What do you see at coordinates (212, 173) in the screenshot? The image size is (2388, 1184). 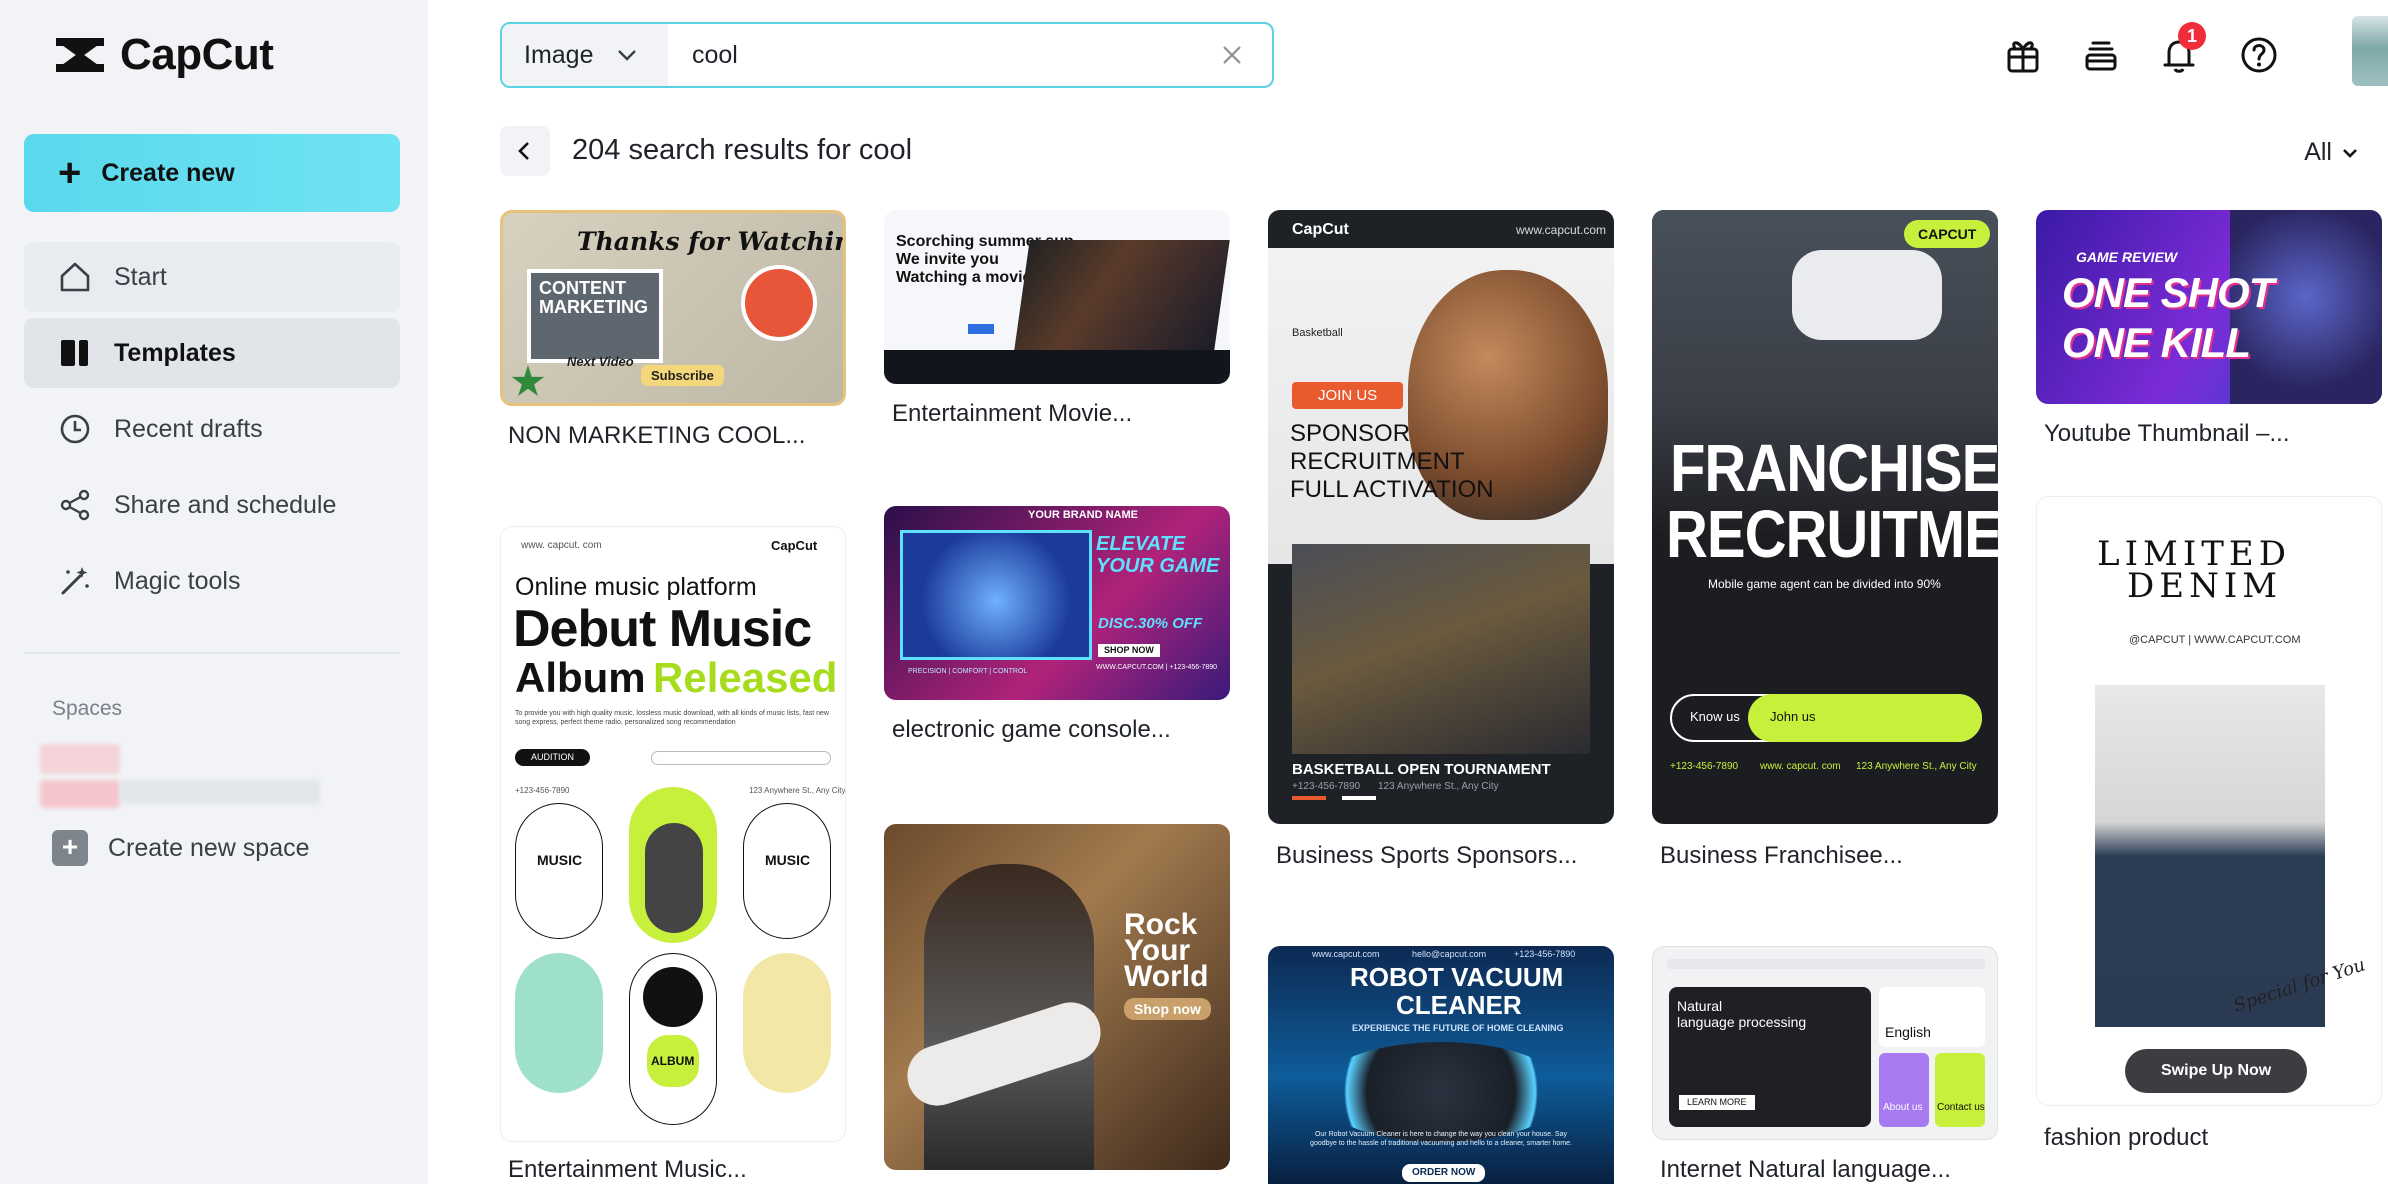 I see `create-new-button: + Create new` at bounding box center [212, 173].